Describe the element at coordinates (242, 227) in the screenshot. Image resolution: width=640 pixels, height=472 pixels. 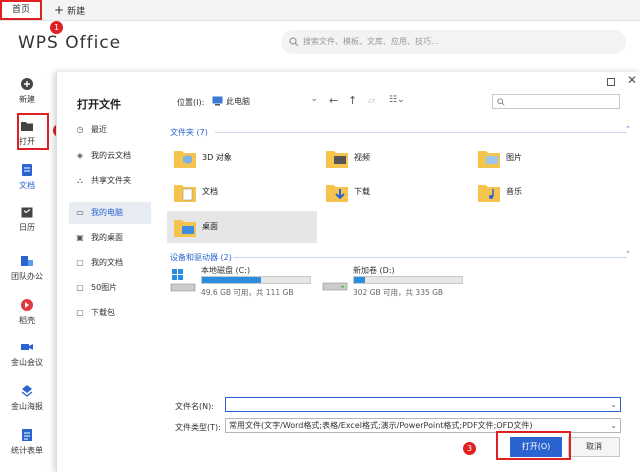
I see `folder-desktop: 桌面` at that location.